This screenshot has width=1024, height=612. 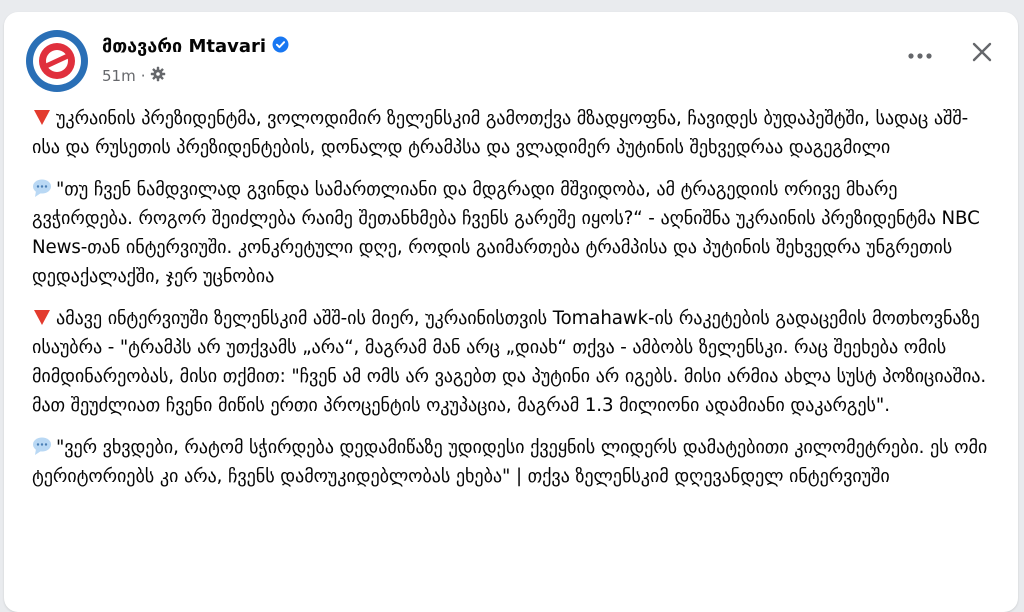 What do you see at coordinates (119, 76) in the screenshot?
I see `post-time: 51m` at bounding box center [119, 76].